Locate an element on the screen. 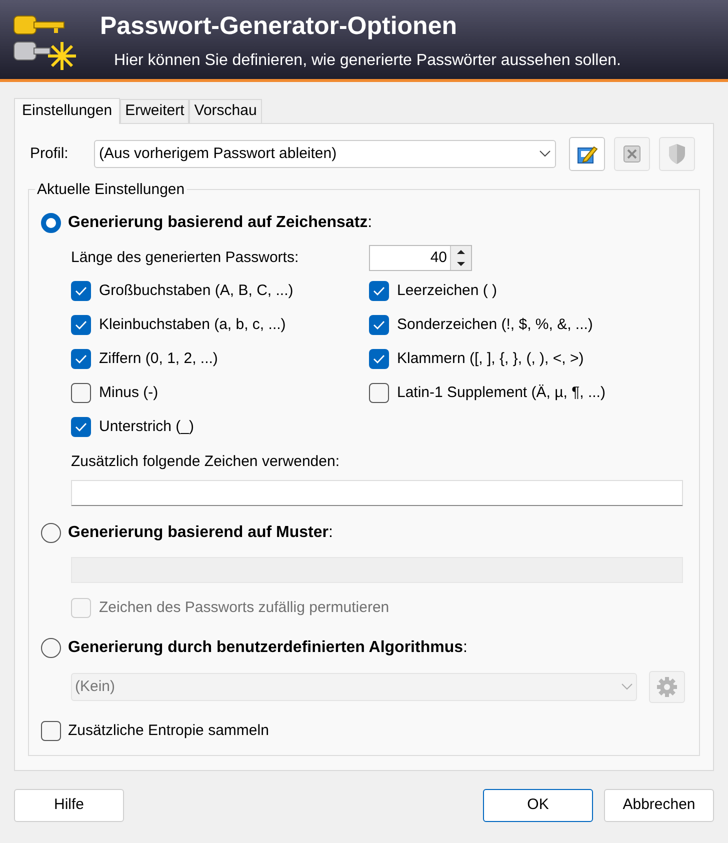 The width and height of the screenshot is (728, 843). checkbox-label: Kleinbuchstaben (a, b, c, ...) is located at coordinates (192, 324).